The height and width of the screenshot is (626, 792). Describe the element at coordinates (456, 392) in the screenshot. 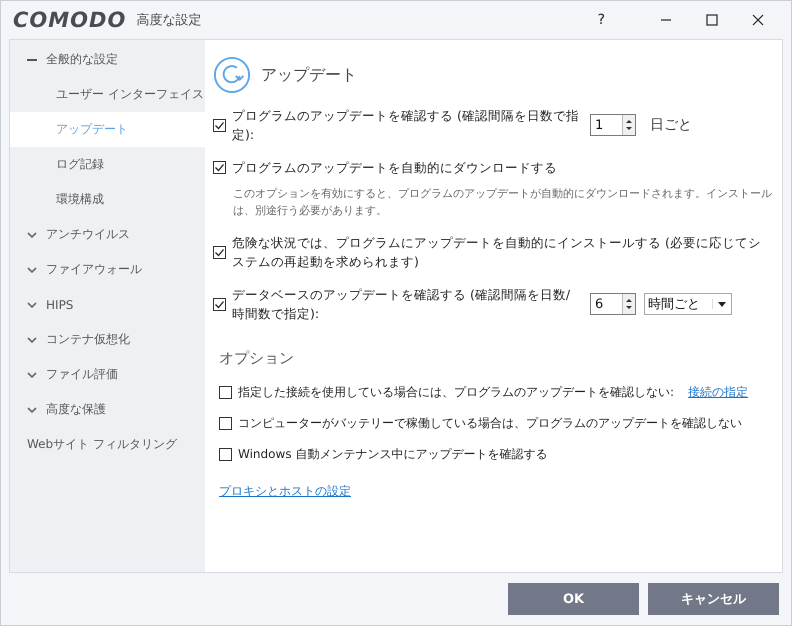

I see `option-label: 指定した接続を使用している場合には、プログラムのアップデートを確認しない:` at that location.